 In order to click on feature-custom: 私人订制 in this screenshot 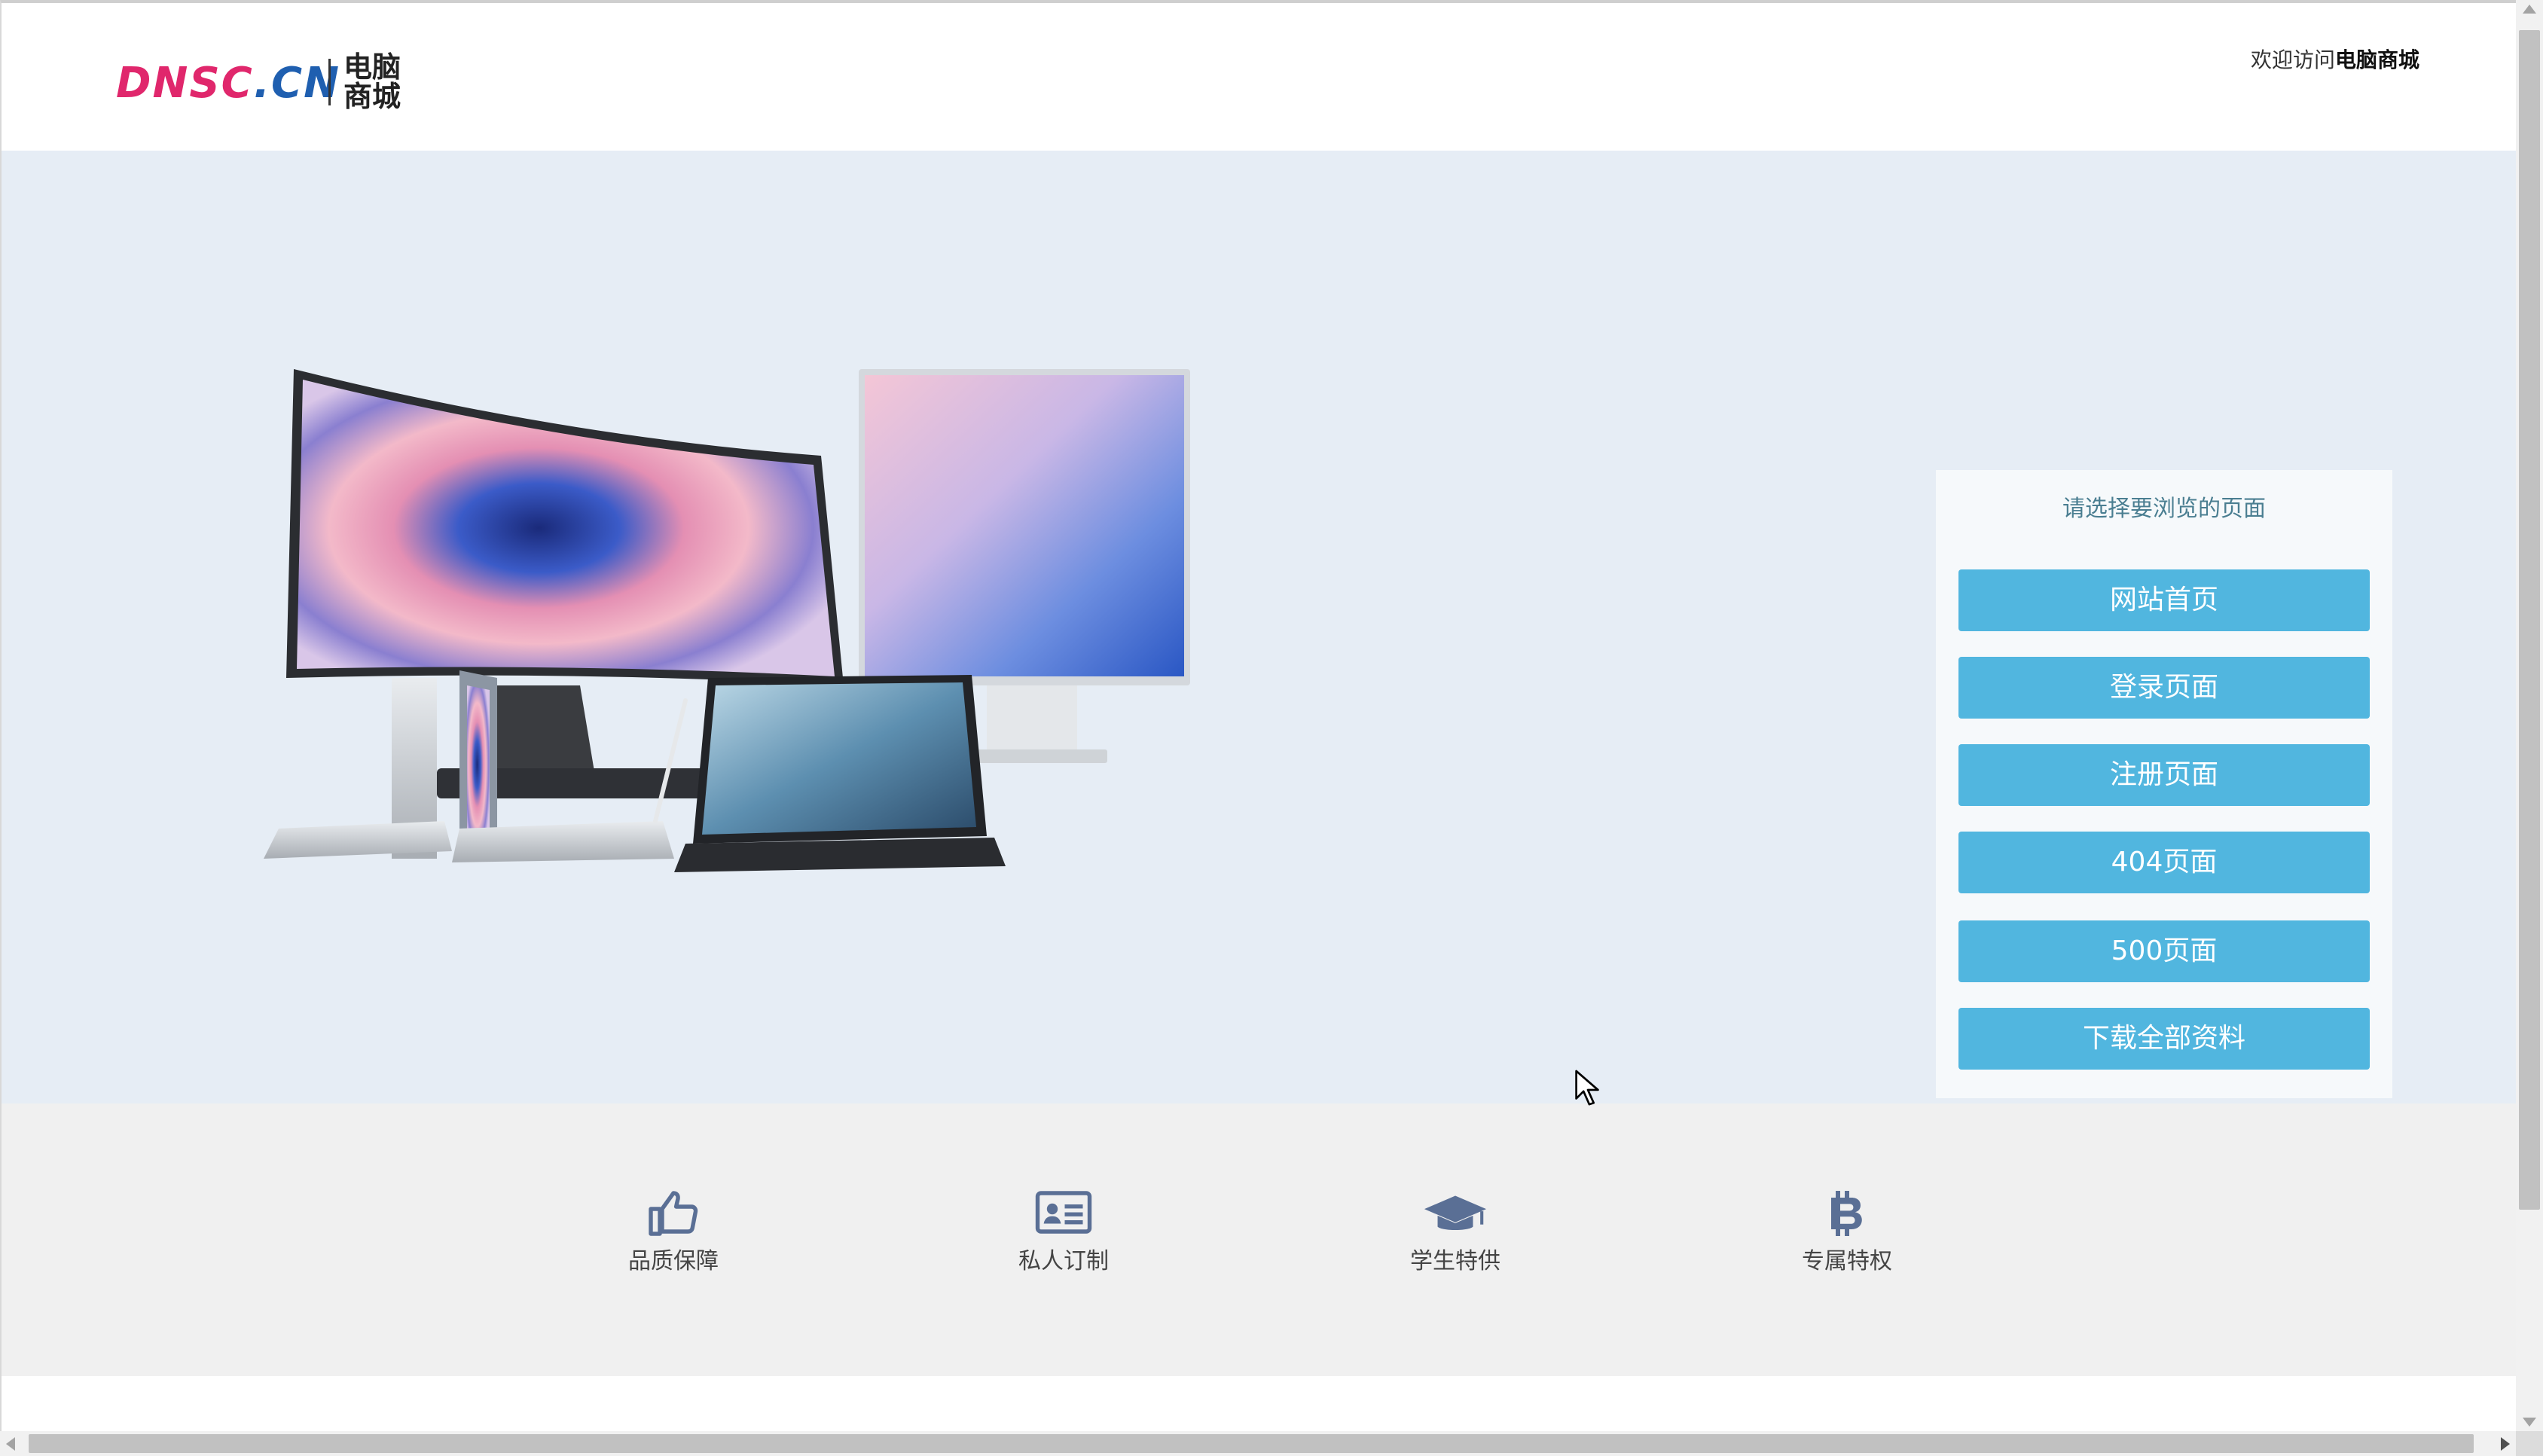, I will do `click(1063, 1230)`.